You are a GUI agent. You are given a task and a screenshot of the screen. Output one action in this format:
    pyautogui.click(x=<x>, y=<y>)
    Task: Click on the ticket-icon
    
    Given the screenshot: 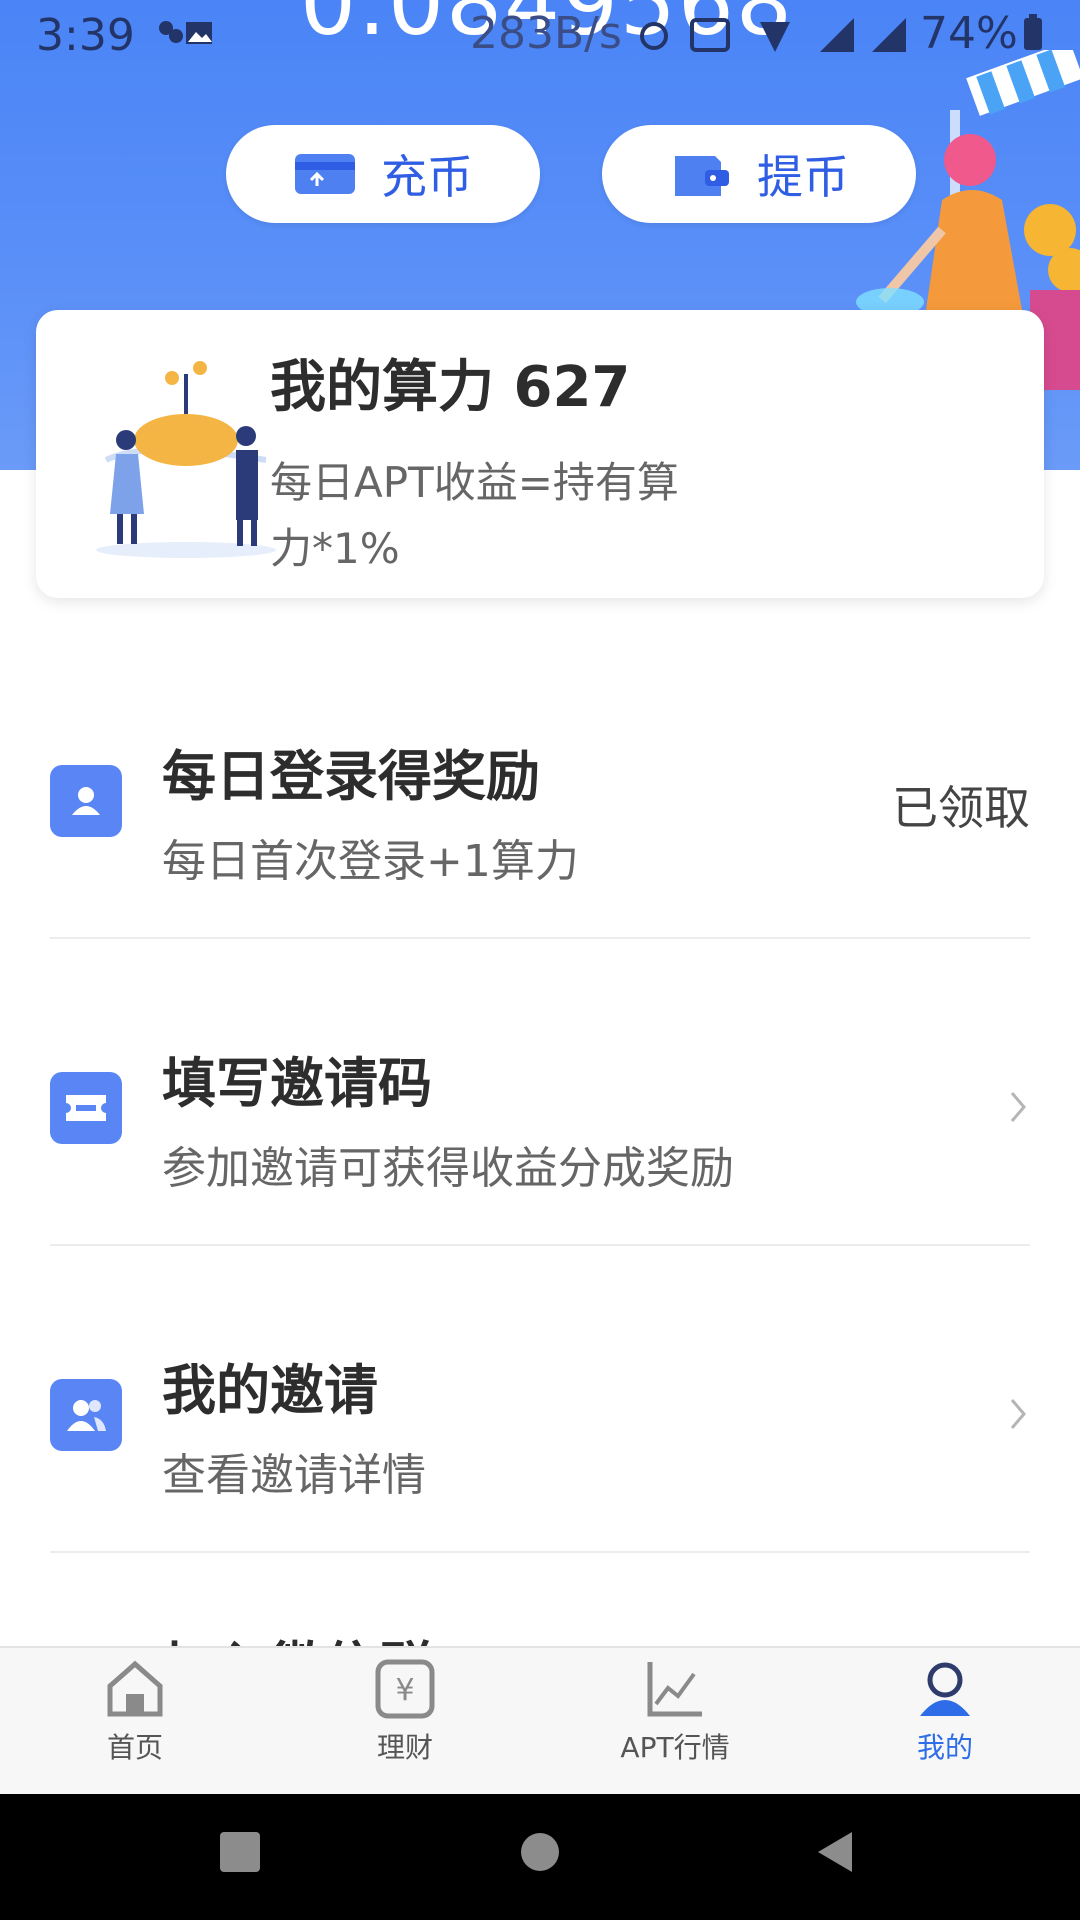 What is the action you would take?
    pyautogui.click(x=86, y=1108)
    